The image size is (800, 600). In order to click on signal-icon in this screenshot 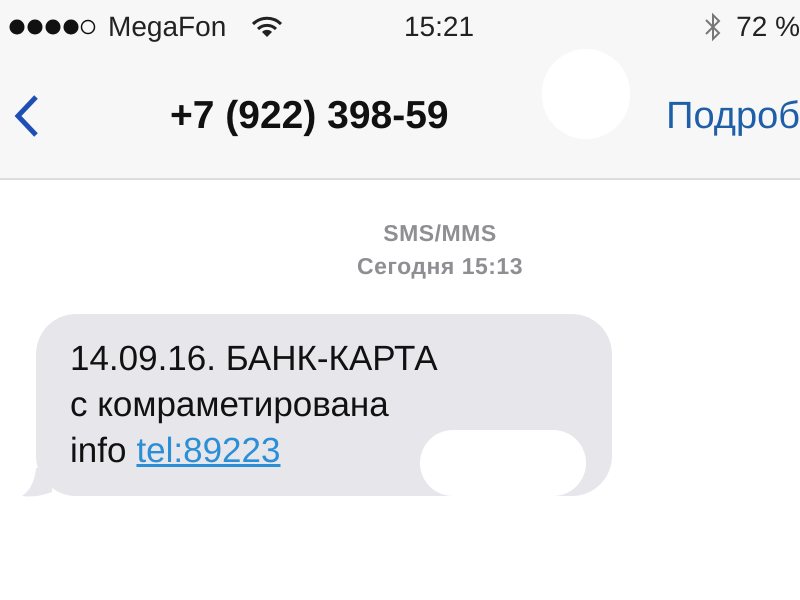, I will do `click(52, 27)`.